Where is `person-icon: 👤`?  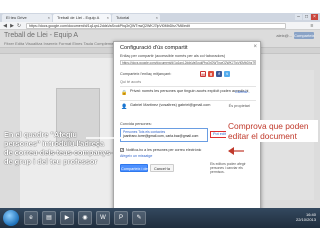
person-icon: 👤 is located at coordinates (124, 107).